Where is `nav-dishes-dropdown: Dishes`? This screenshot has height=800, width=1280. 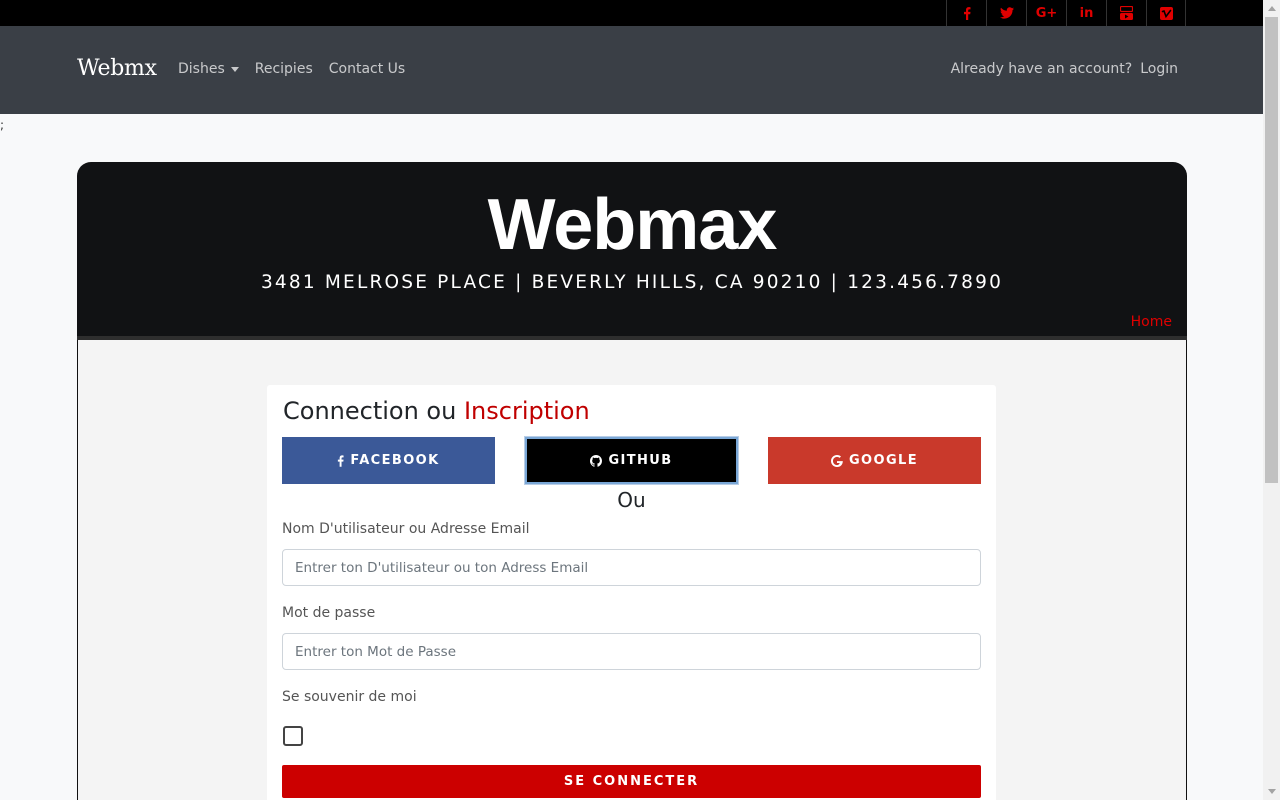
nav-dishes-dropdown: Dishes is located at coordinates (208, 69).